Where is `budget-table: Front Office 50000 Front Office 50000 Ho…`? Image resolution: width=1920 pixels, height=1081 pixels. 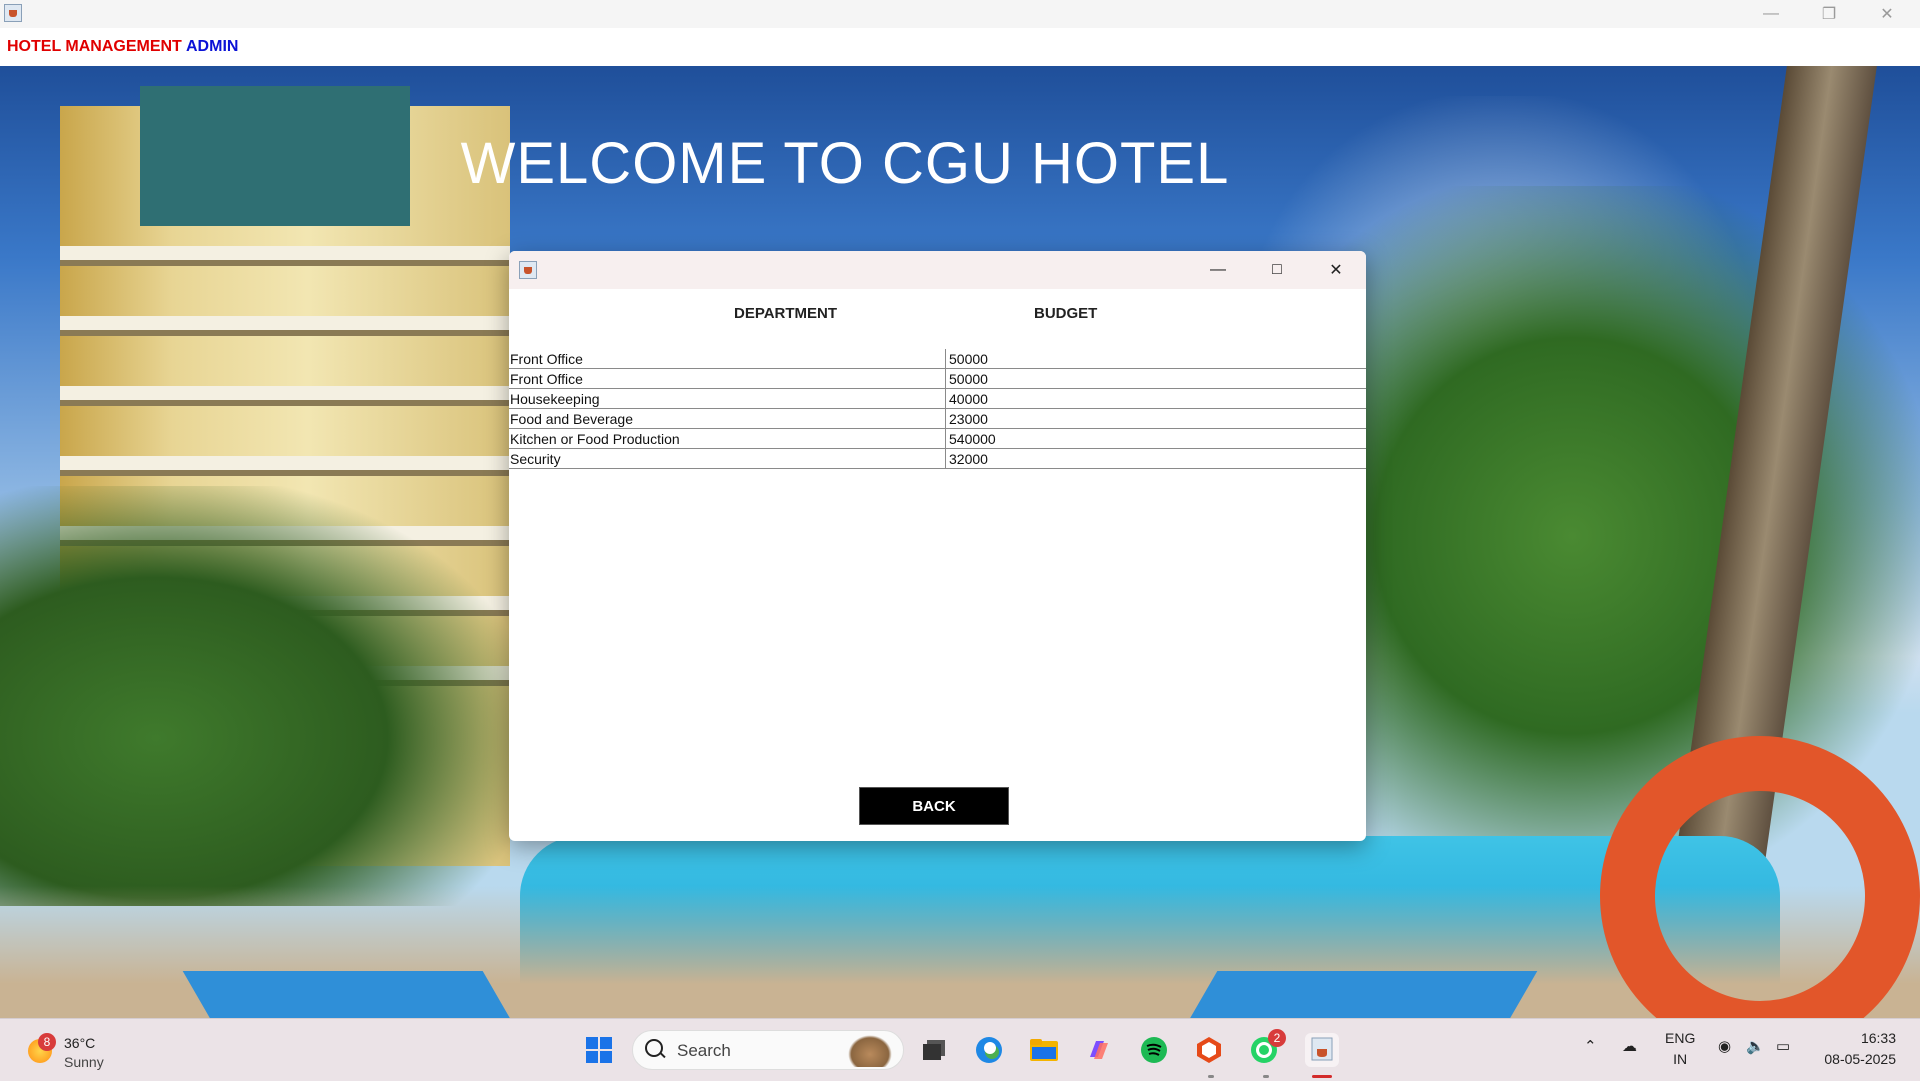
budget-table: Front Office 50000 Front Office 50000 Ho… is located at coordinates (937, 409).